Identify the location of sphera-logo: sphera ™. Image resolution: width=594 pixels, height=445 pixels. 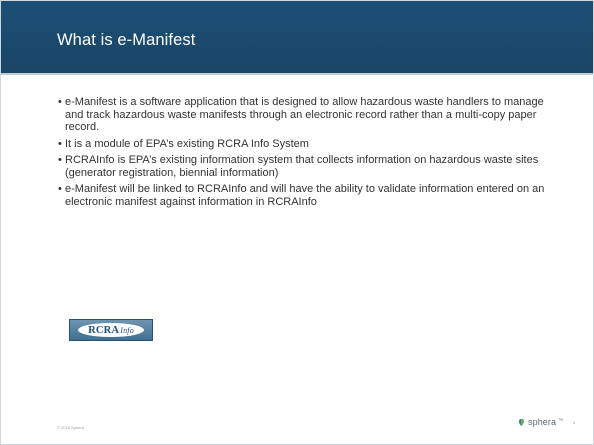
(540, 422).